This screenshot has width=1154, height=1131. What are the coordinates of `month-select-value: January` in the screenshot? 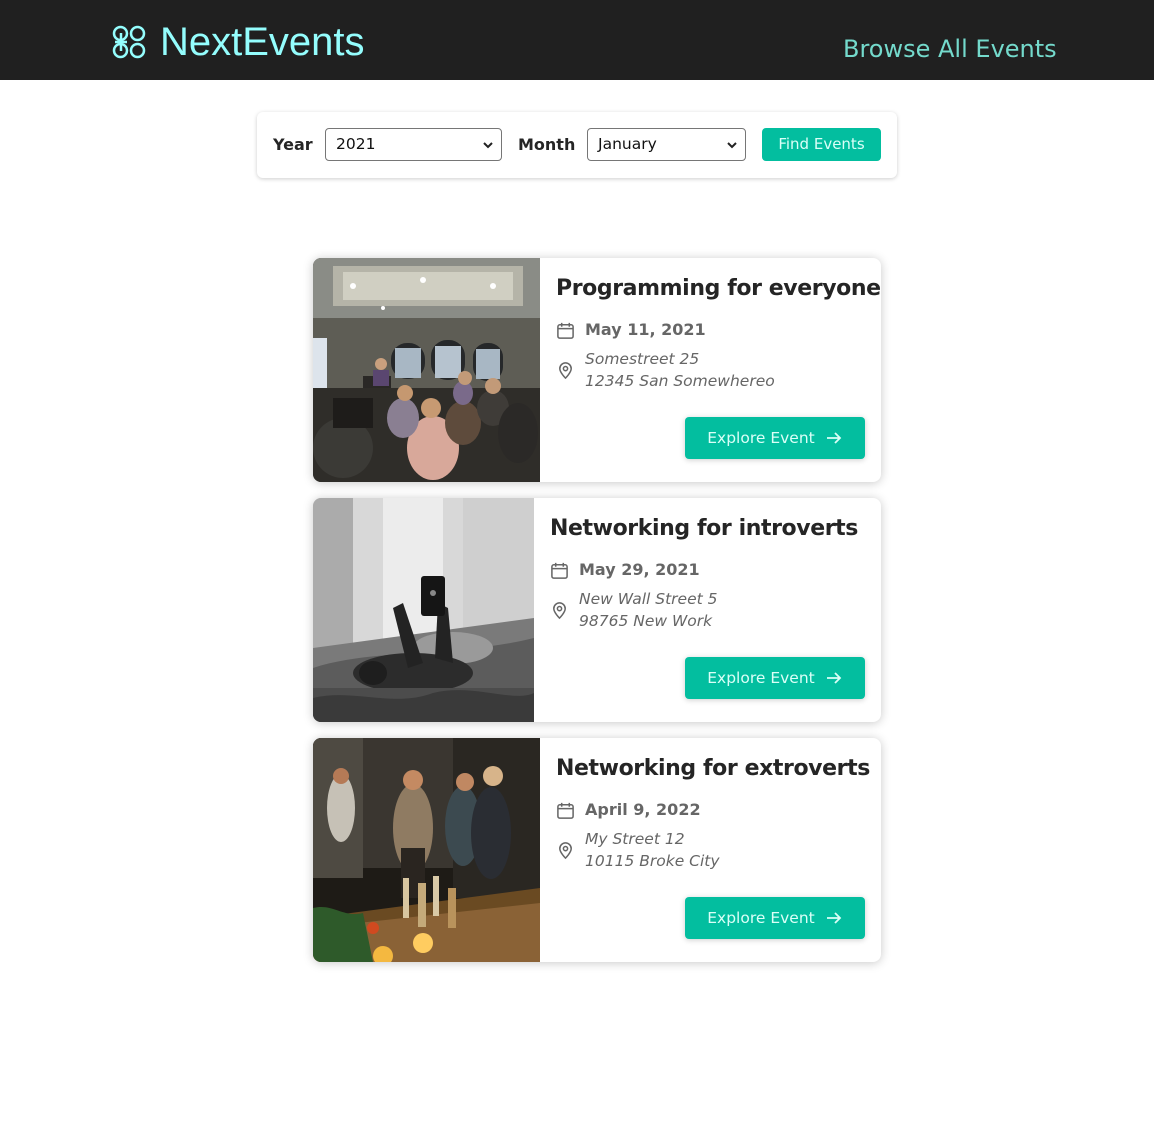 It's located at (627, 144).